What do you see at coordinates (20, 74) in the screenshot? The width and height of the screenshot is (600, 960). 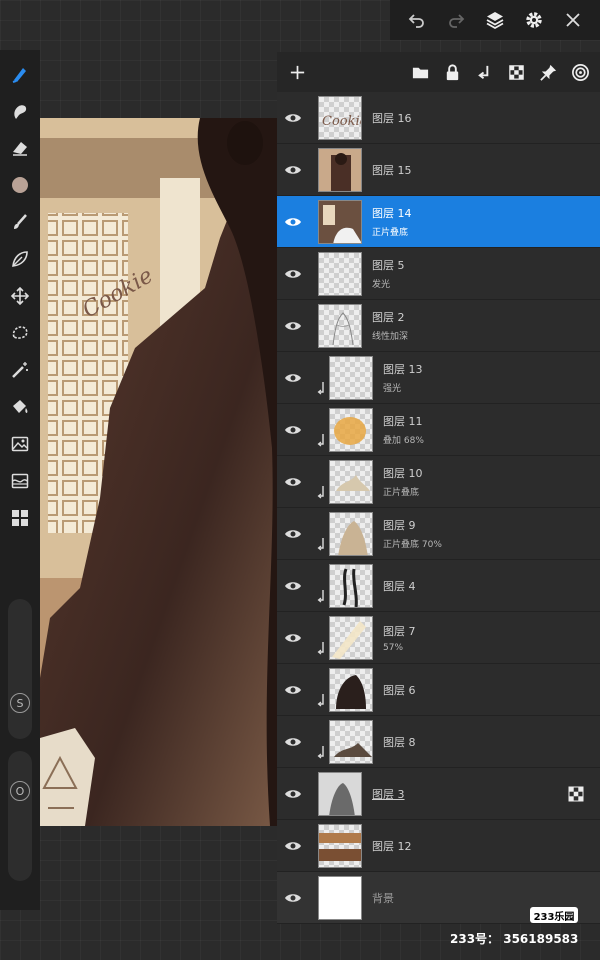 I see `brush-tool-icon` at bounding box center [20, 74].